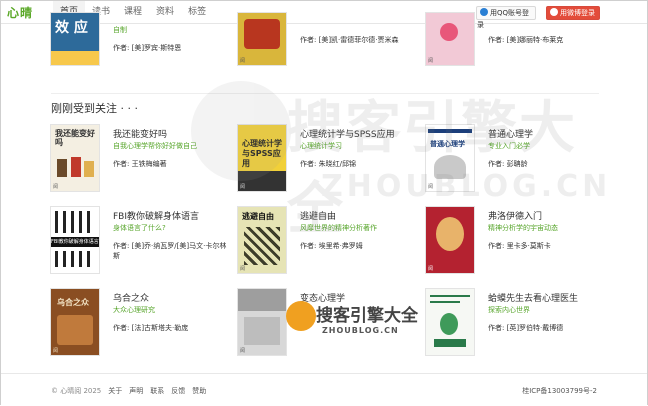 The image size is (648, 406). I want to click on book-cover: 普通心理学 阅, so click(450, 158).